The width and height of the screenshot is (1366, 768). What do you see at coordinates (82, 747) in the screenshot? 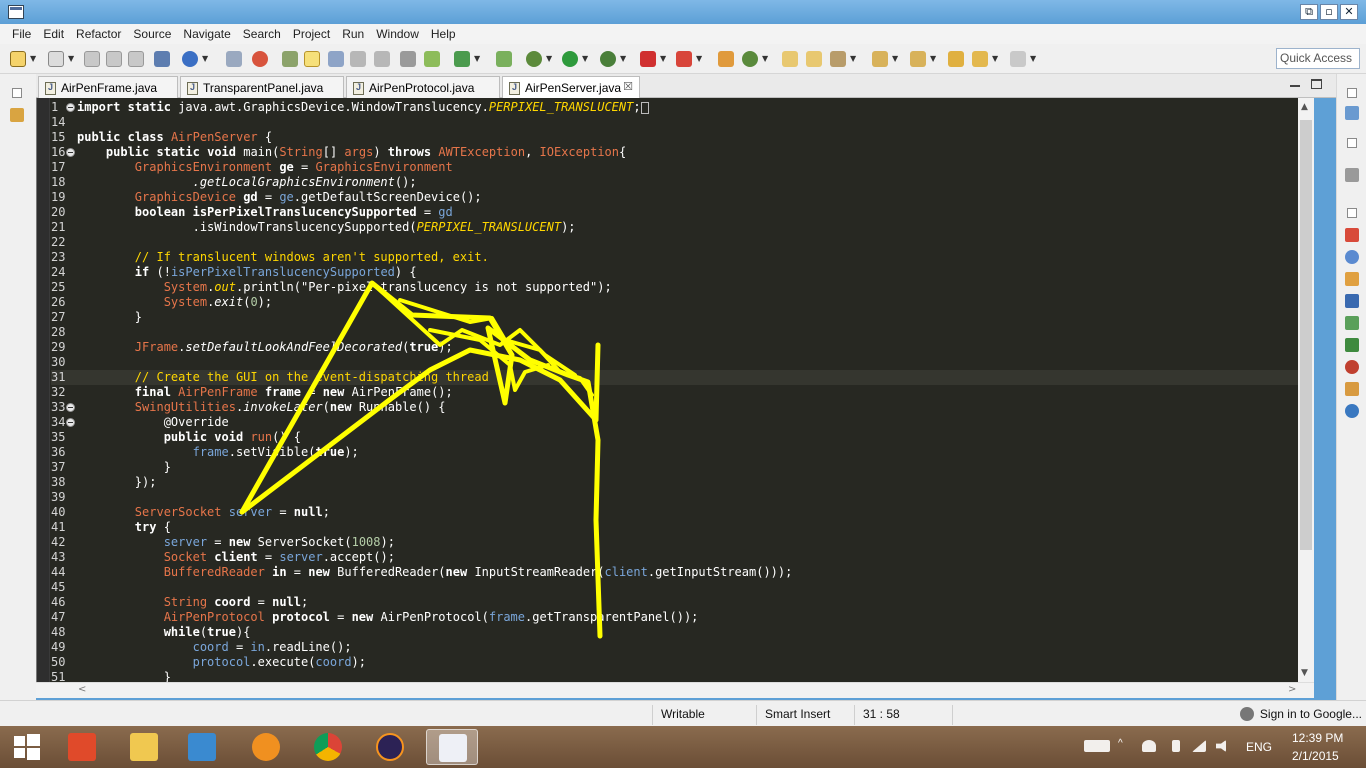
I see `taskbar-store` at bounding box center [82, 747].